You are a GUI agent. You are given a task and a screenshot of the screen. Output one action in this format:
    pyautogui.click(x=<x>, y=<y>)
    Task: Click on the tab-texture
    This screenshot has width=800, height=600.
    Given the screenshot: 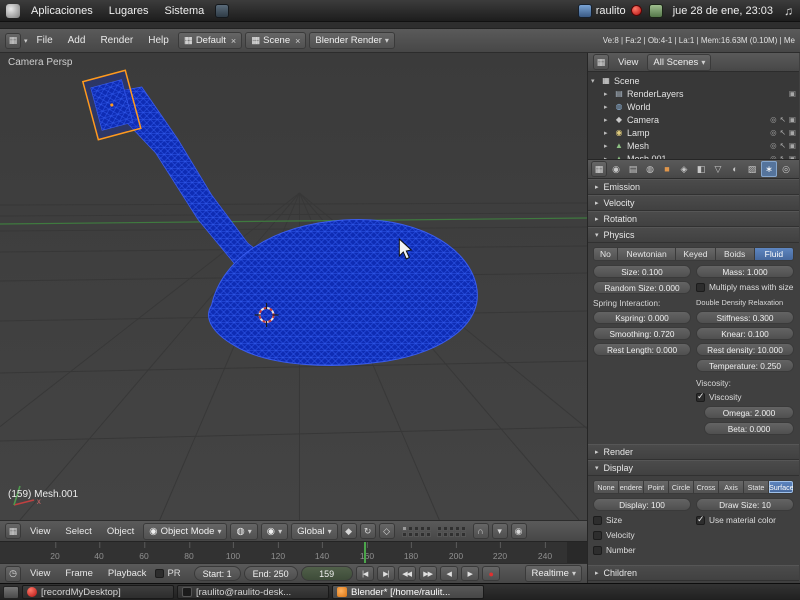 What is the action you would take?
    pyautogui.click(x=752, y=169)
    